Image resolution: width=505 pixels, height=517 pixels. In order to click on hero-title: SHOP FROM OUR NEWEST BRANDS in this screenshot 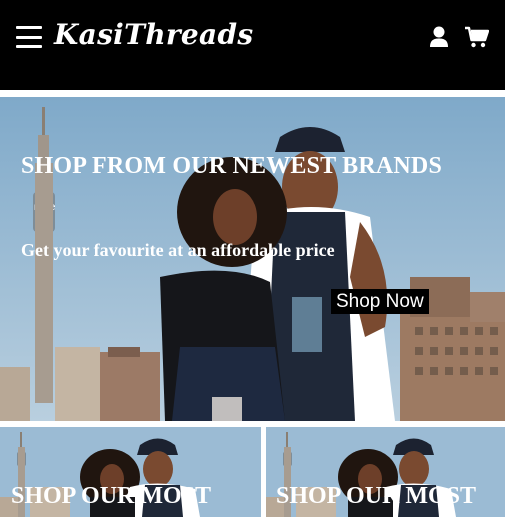, I will do `click(232, 166)`.